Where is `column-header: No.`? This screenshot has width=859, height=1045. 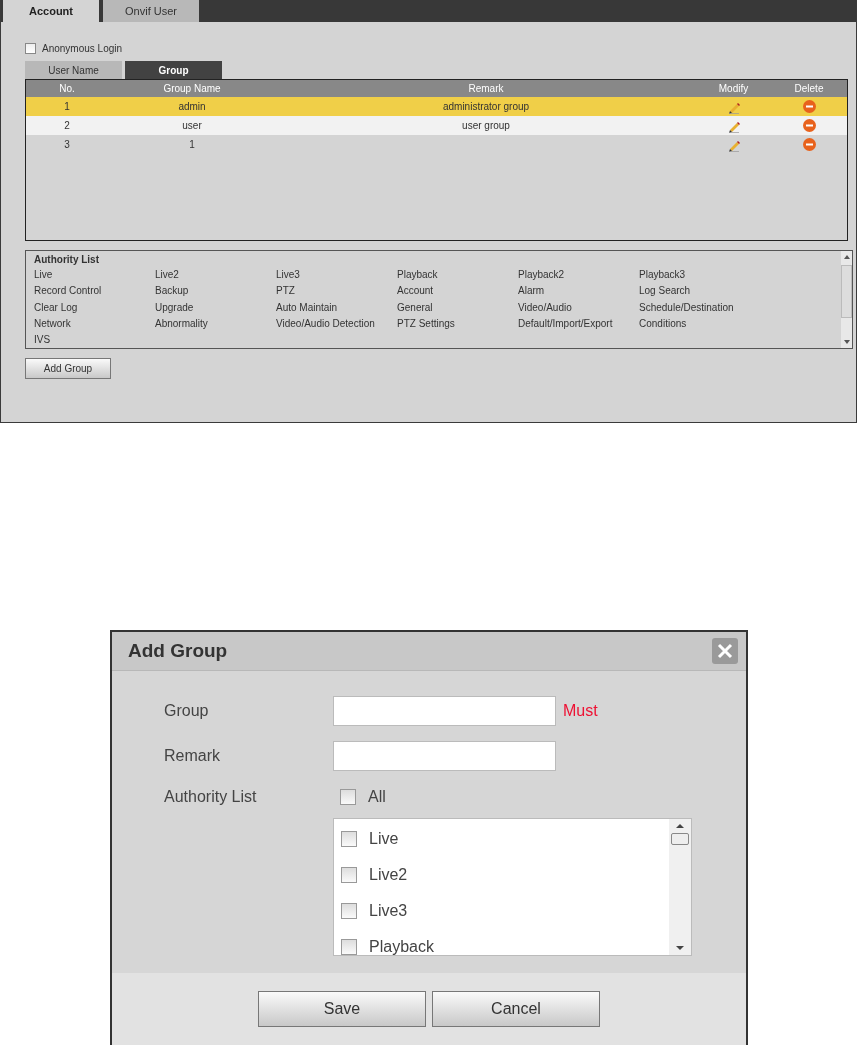 column-header: No. is located at coordinates (67, 88).